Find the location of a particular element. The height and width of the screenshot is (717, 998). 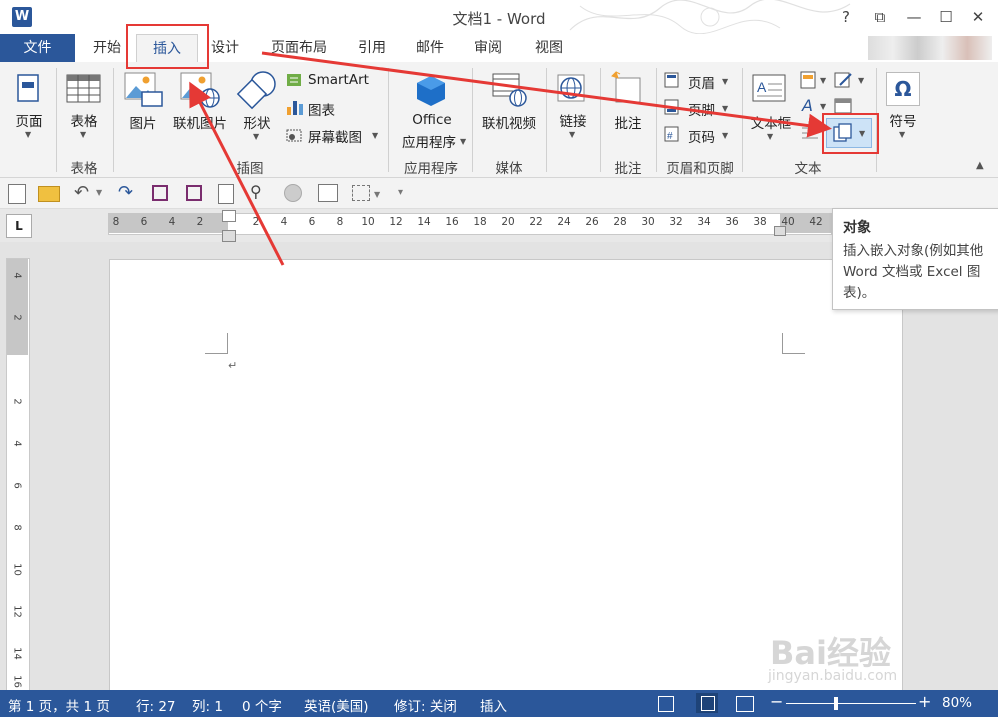

arrow-to-object-button is located at coordinates (546, 94).